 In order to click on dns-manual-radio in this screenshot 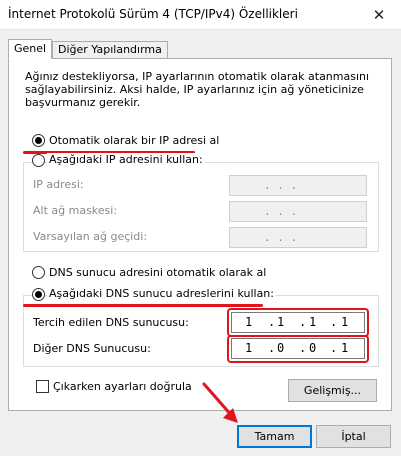, I will do `click(38, 294)`.